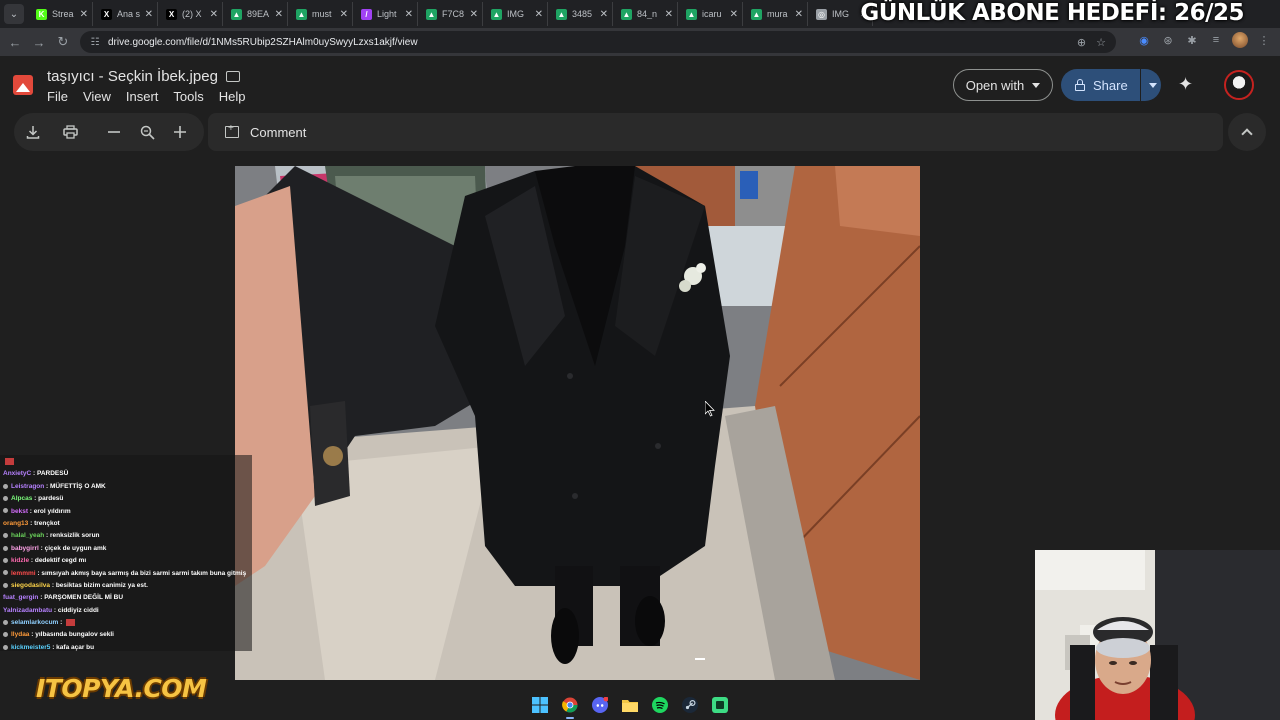 This screenshot has width=1280, height=720. Describe the element at coordinates (39, 42) in the screenshot. I see `forward-icon: →` at that location.